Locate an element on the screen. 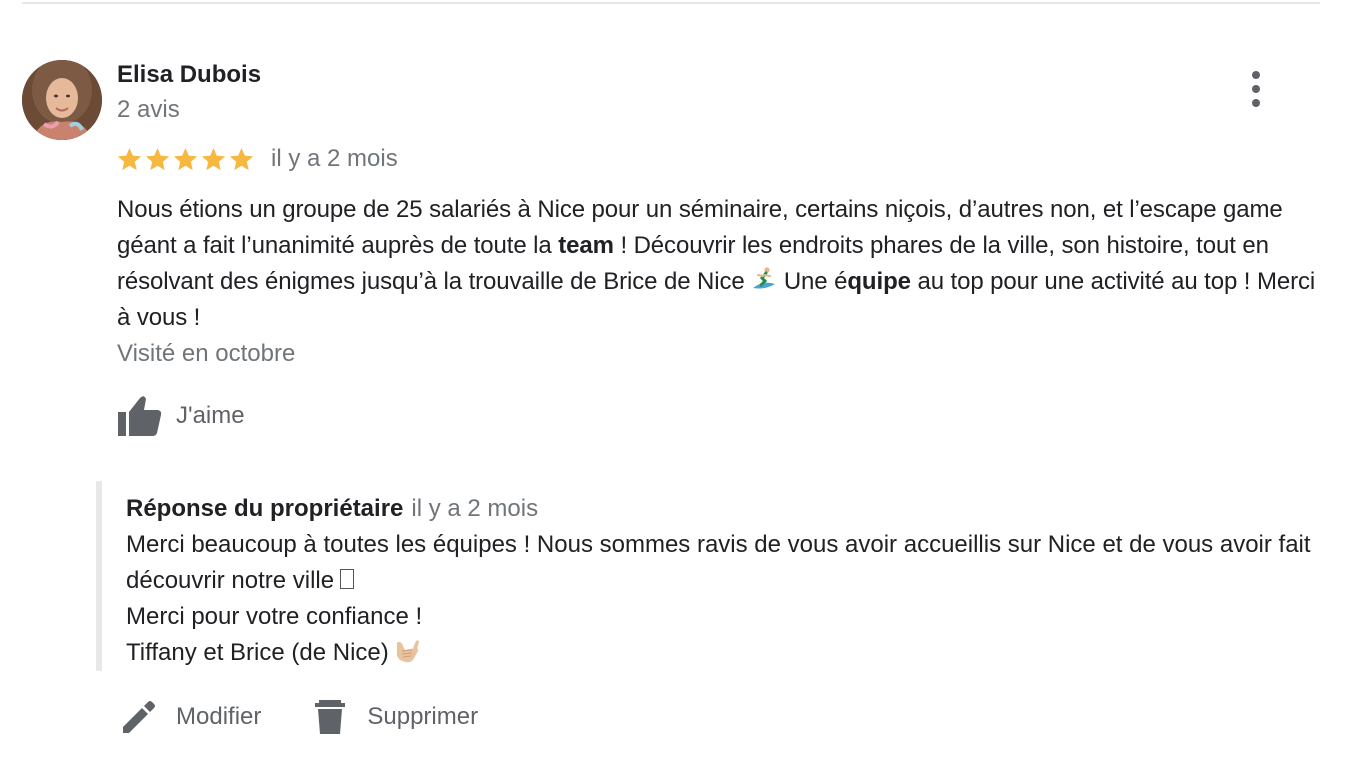  owner-reply-header: Réponse du propriétaire il y a 2 mois is located at coordinates (332, 510).